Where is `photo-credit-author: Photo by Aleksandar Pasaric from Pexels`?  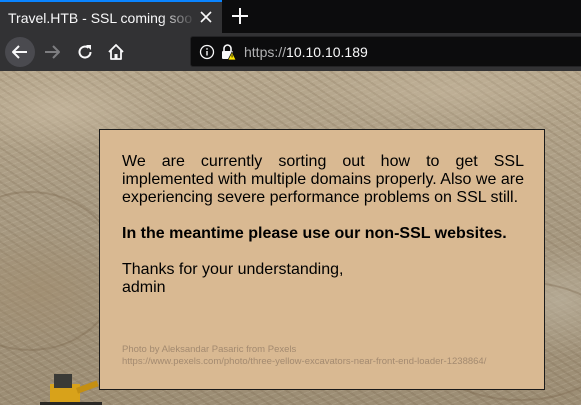
photo-credit-author: Photo by Aleksandar Pasaric from Pexels is located at coordinates (209, 349).